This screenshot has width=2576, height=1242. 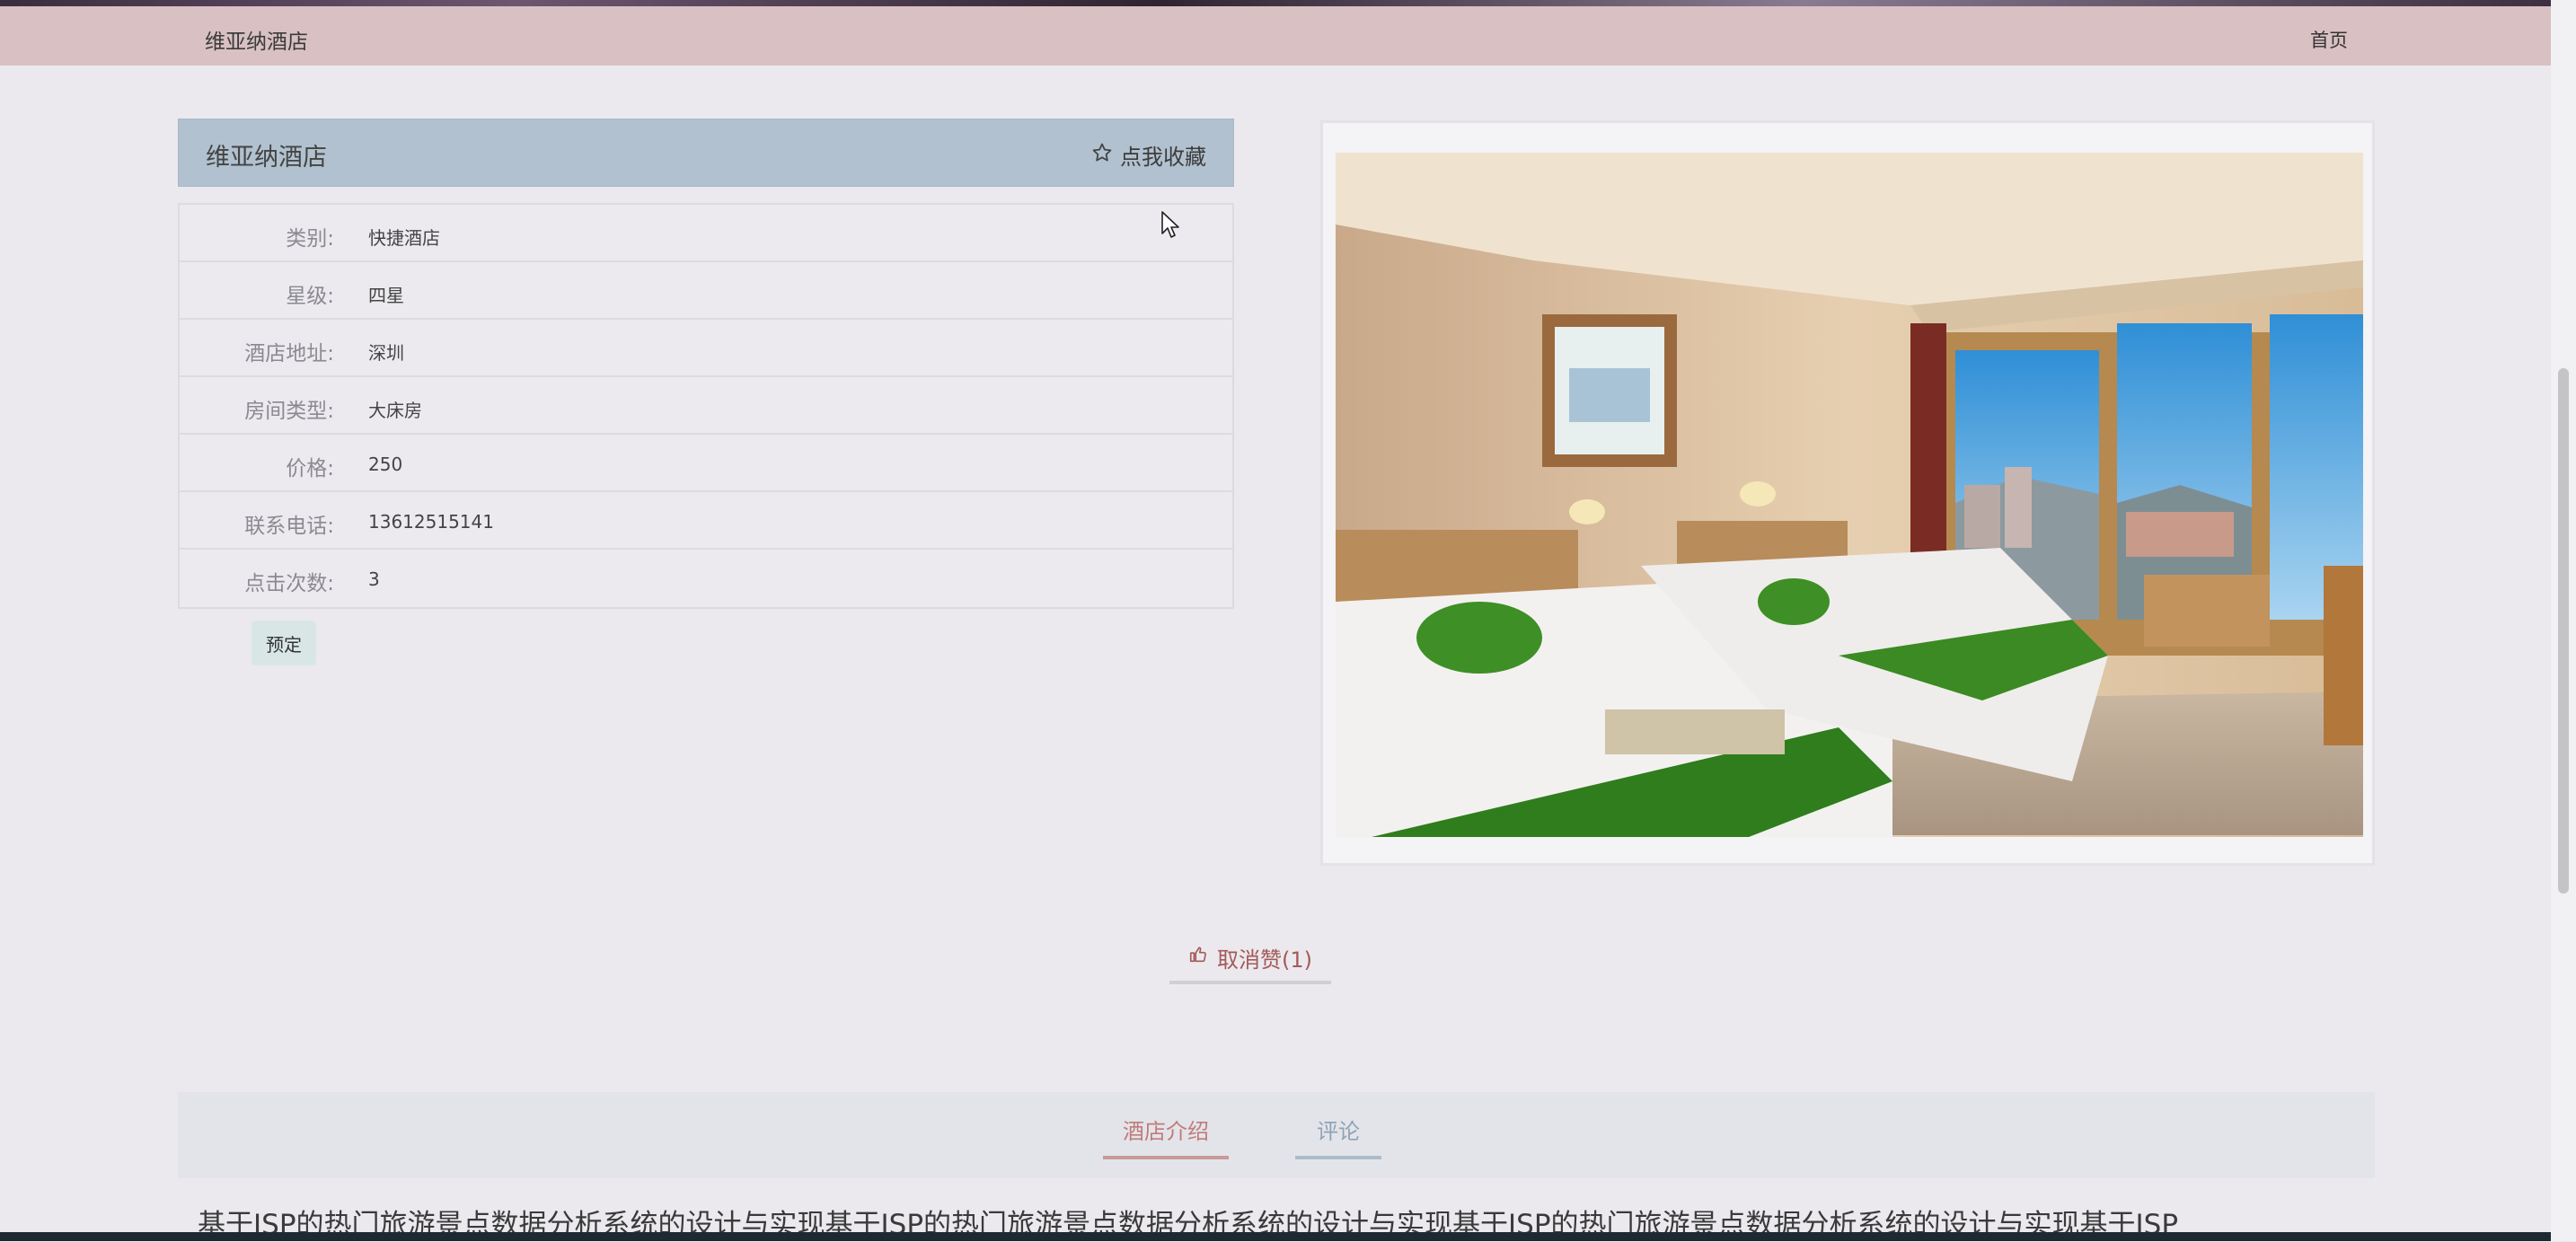 What do you see at coordinates (1338, 1136) in the screenshot?
I see `tab-comments: 评论` at bounding box center [1338, 1136].